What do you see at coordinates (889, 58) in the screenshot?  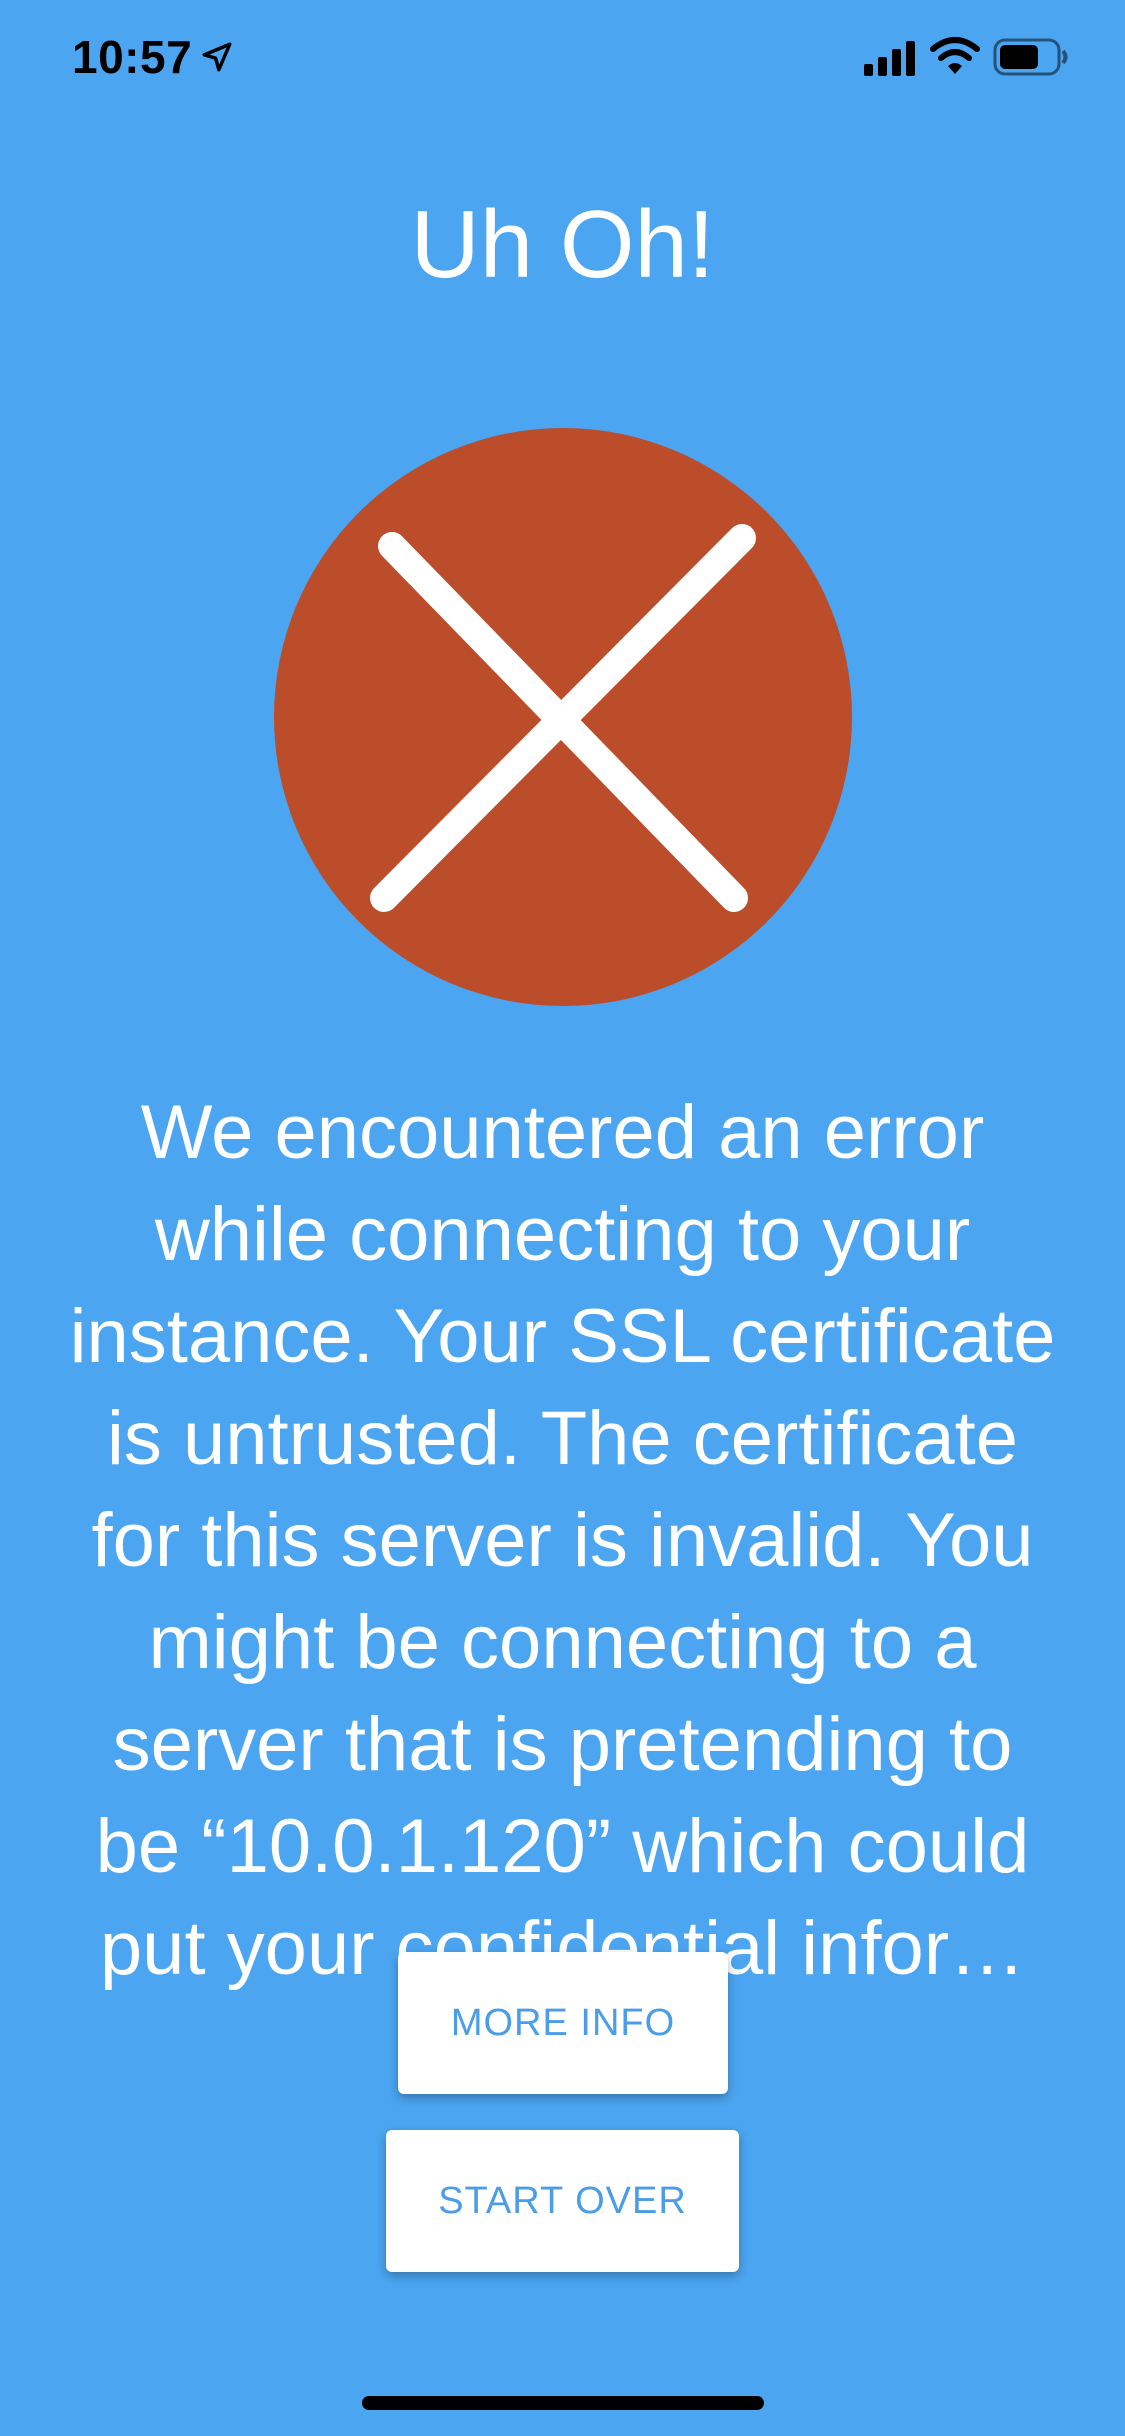 I see `cellular-signal-icon` at bounding box center [889, 58].